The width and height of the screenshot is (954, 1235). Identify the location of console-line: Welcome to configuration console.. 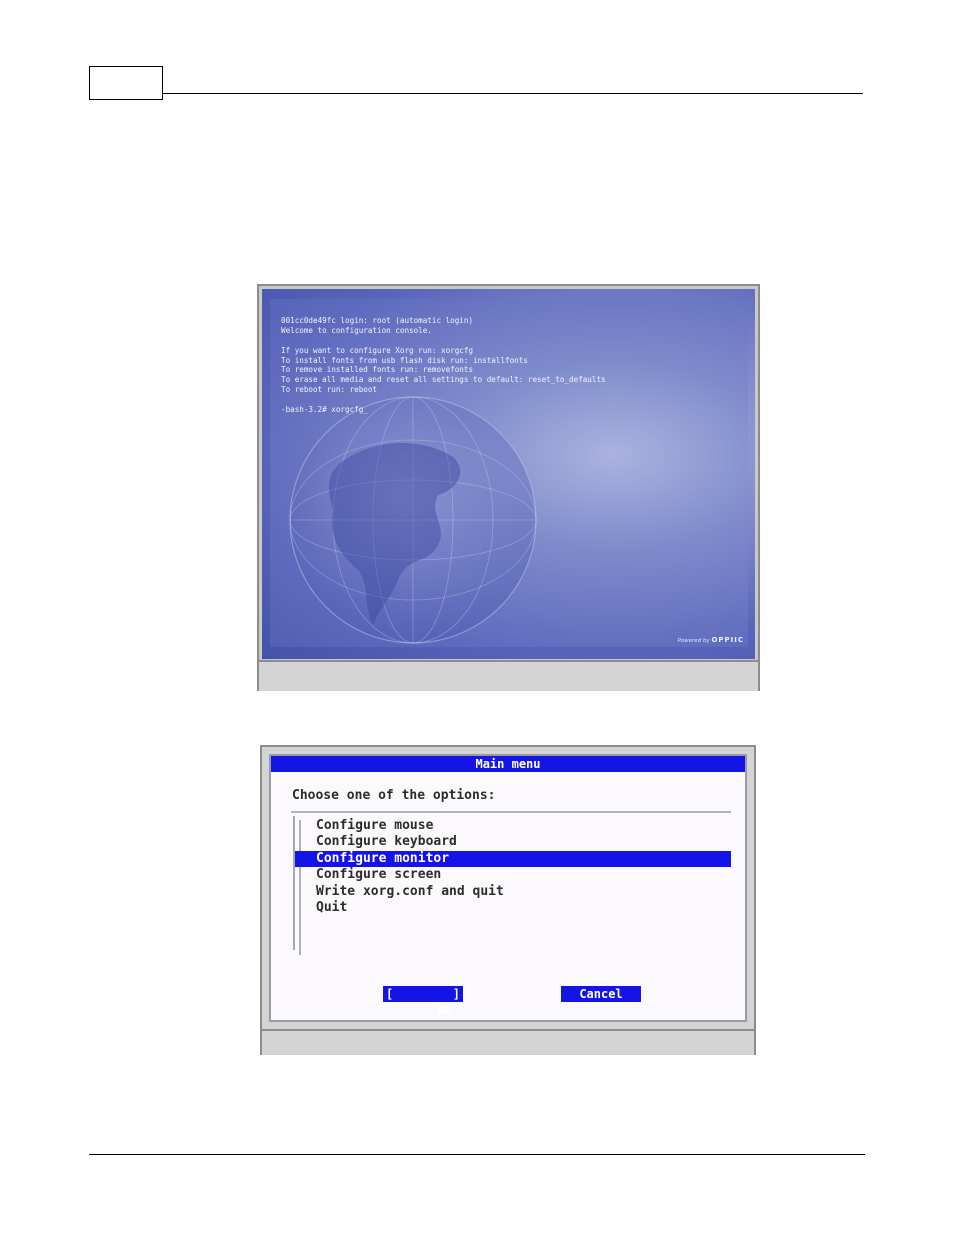
(356, 330).